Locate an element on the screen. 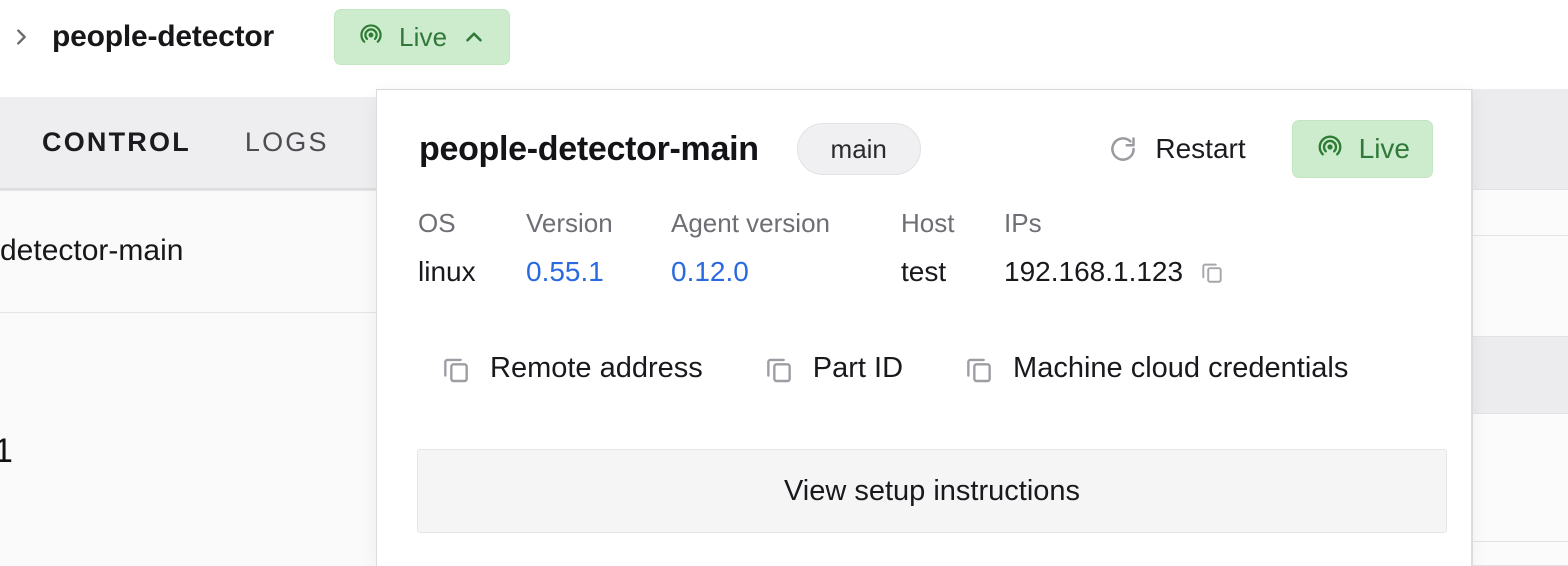 This screenshot has width=1568, height=566. meta-label: Host is located at coordinates (928, 223).